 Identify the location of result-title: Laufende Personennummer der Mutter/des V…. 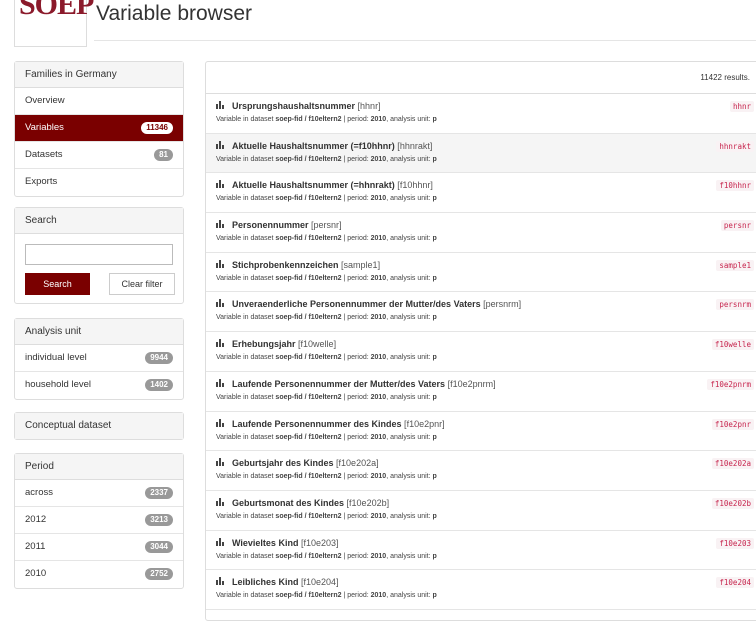
(364, 384).